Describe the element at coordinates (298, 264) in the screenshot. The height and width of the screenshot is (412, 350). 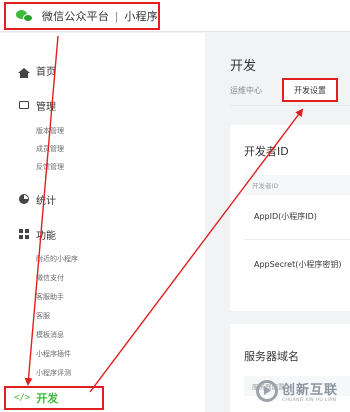
I see `appsecret-row: AppSecret(小程序密钥)` at that location.